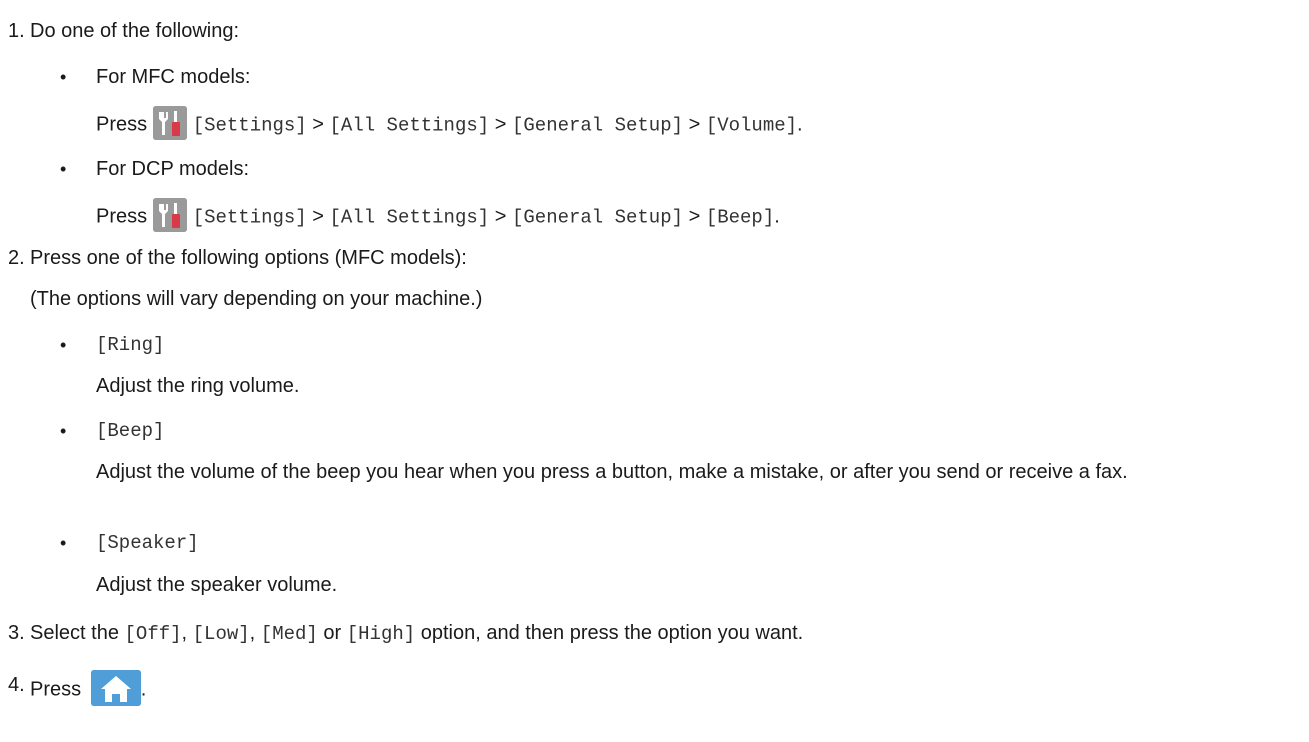  What do you see at coordinates (130, 431) in the screenshot?
I see `option-label: [Beep]` at bounding box center [130, 431].